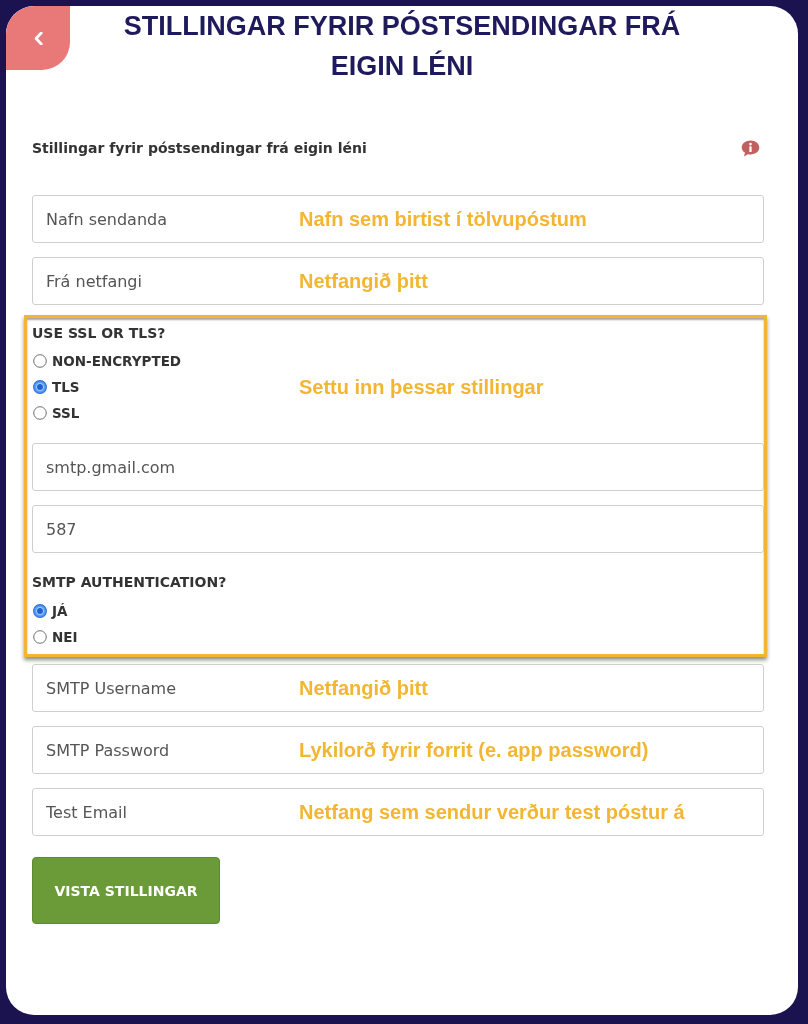 The image size is (808, 1024). What do you see at coordinates (99, 333) in the screenshot?
I see `group-label: USE SSL OR TLS?` at bounding box center [99, 333].